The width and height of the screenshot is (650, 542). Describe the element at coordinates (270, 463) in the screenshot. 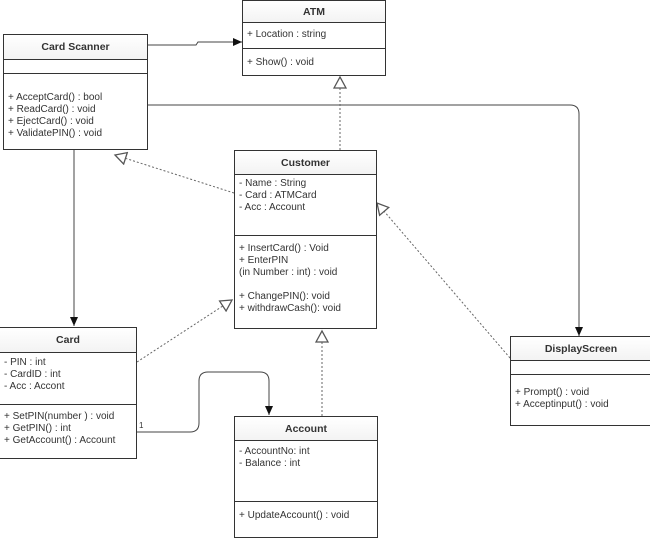

I see `attribute: - Balance : int` at that location.